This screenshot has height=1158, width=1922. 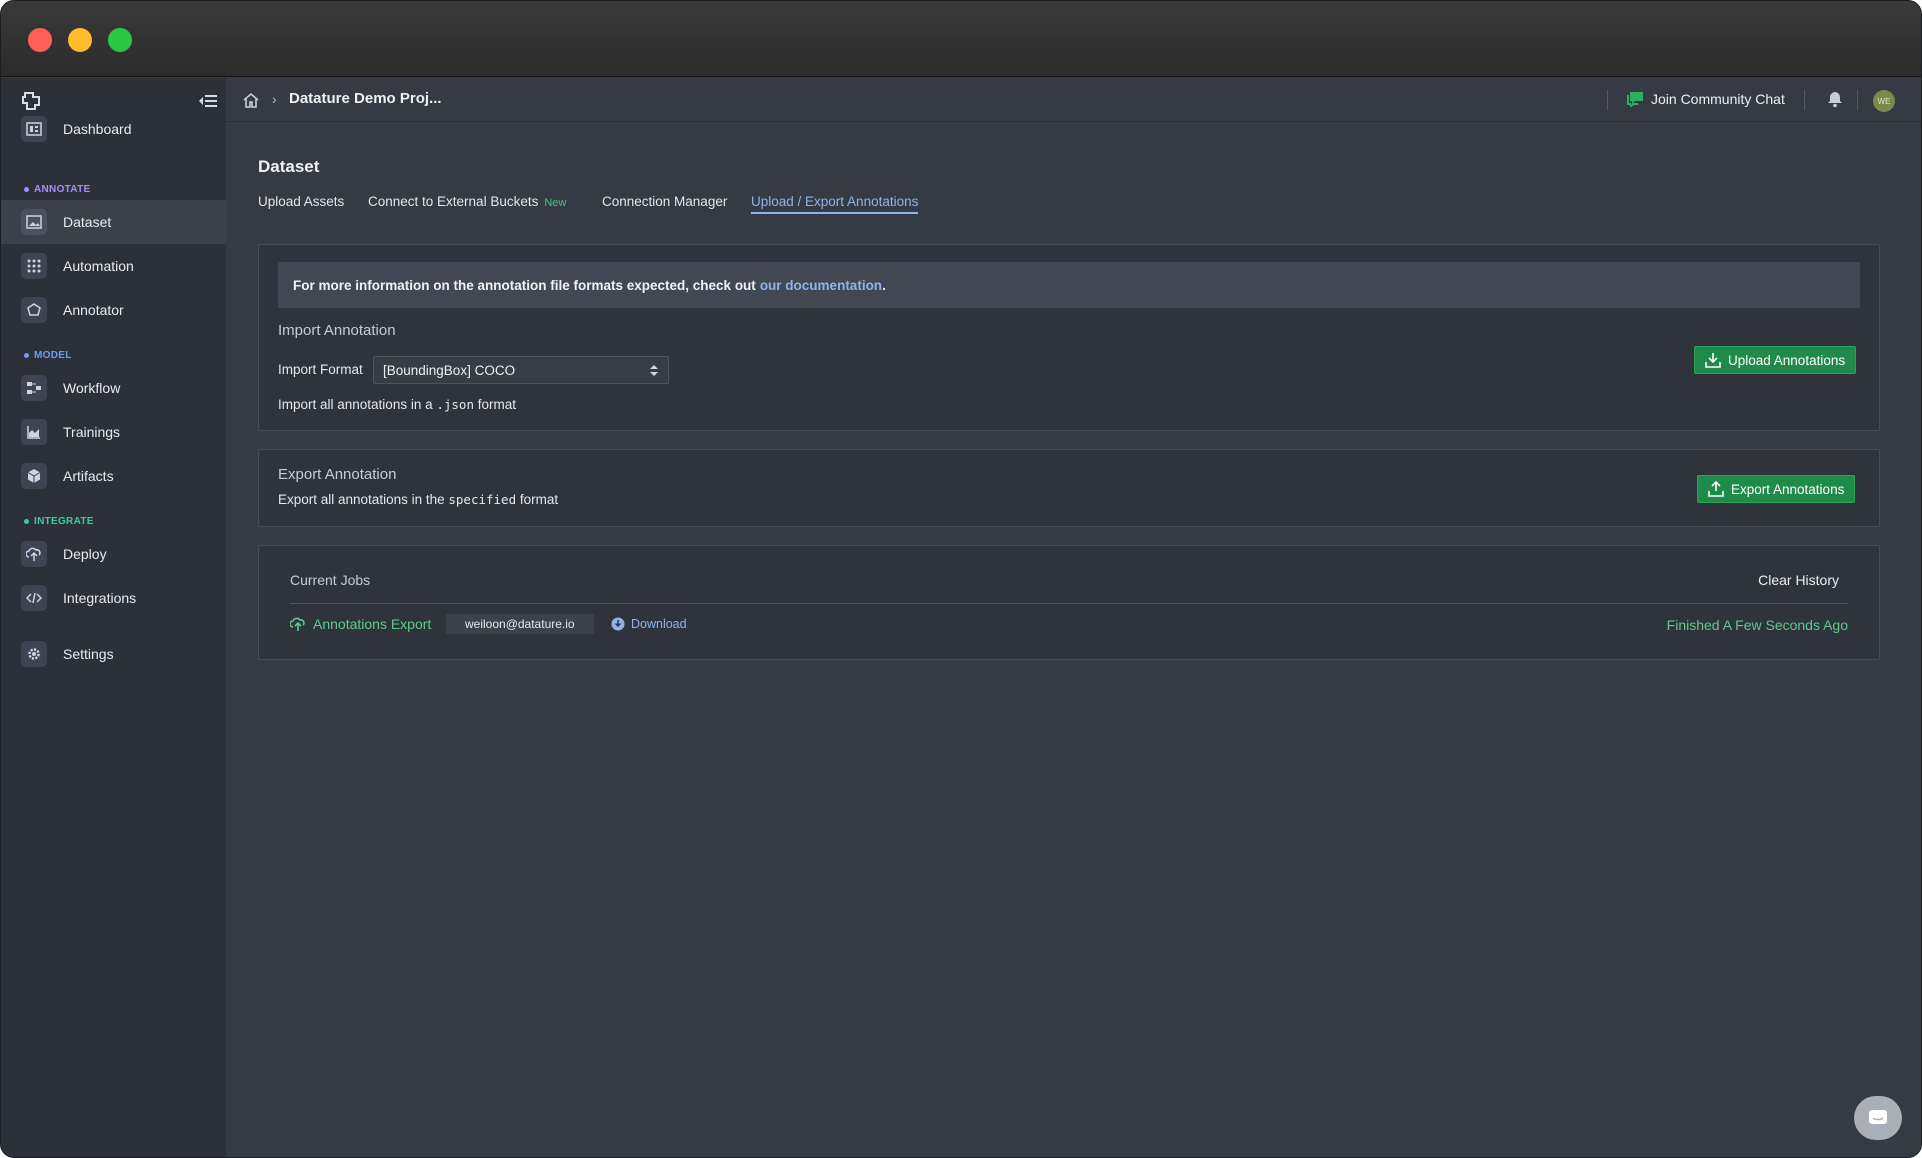 What do you see at coordinates (555, 203) in the screenshot?
I see `new-badge: New` at bounding box center [555, 203].